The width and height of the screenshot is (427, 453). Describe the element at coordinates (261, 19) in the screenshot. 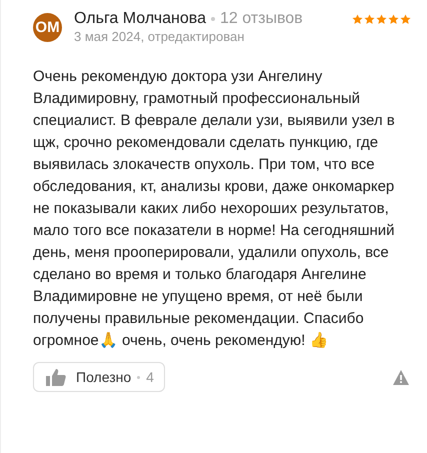

I see `reviews-count: 12 отзывов` at that location.